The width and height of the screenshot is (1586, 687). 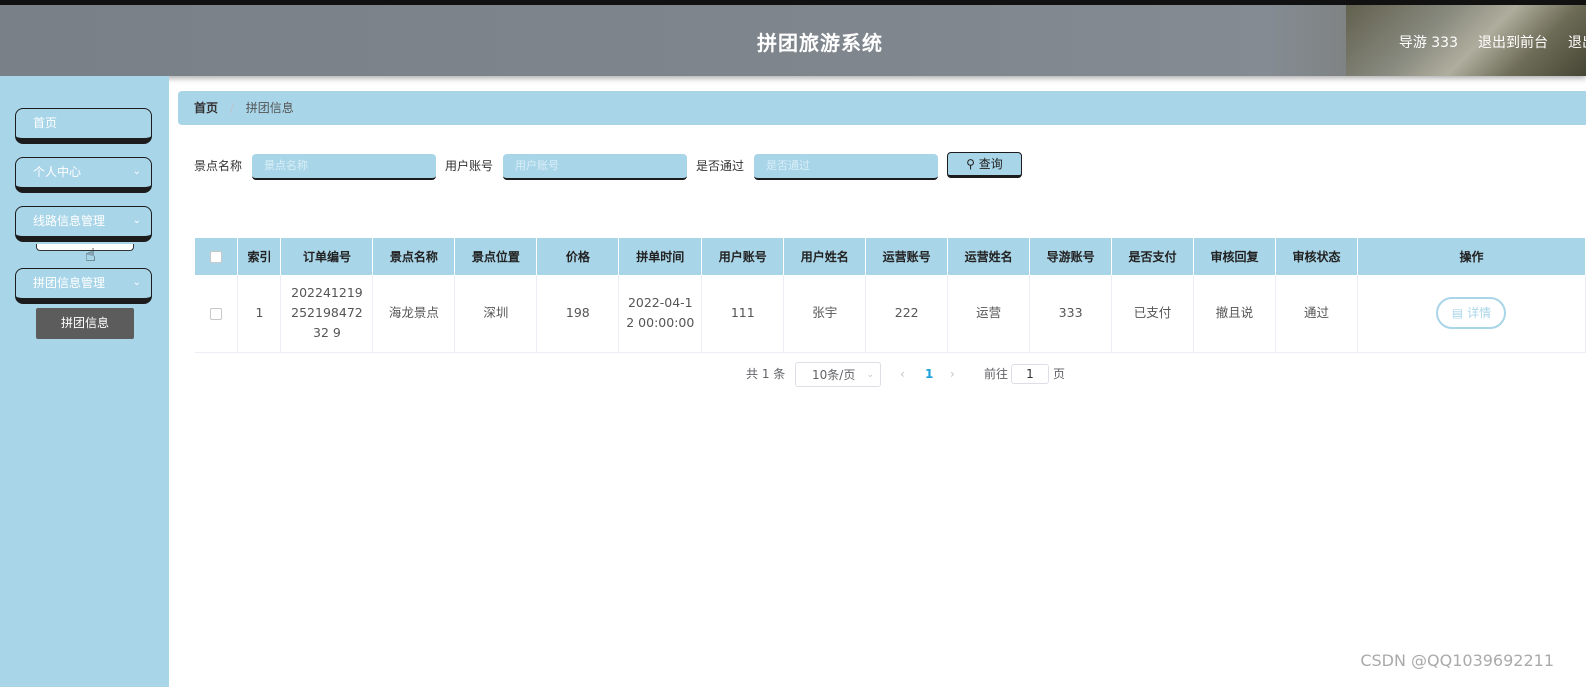 What do you see at coordinates (206, 108) in the screenshot?
I see `breadcrumb-home: 首页` at bounding box center [206, 108].